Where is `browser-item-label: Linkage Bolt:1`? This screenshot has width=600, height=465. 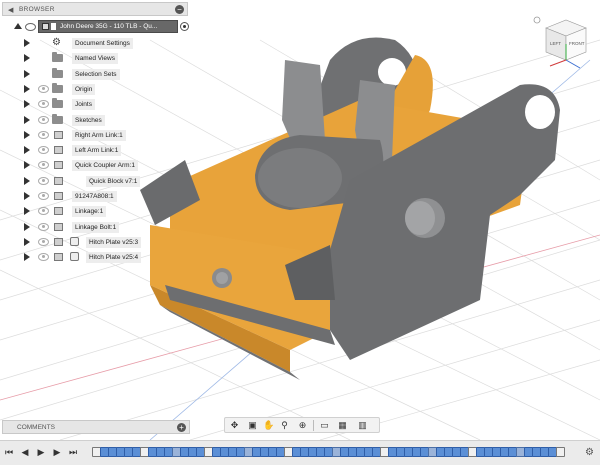 browser-item-label: Linkage Bolt:1 is located at coordinates (96, 227).